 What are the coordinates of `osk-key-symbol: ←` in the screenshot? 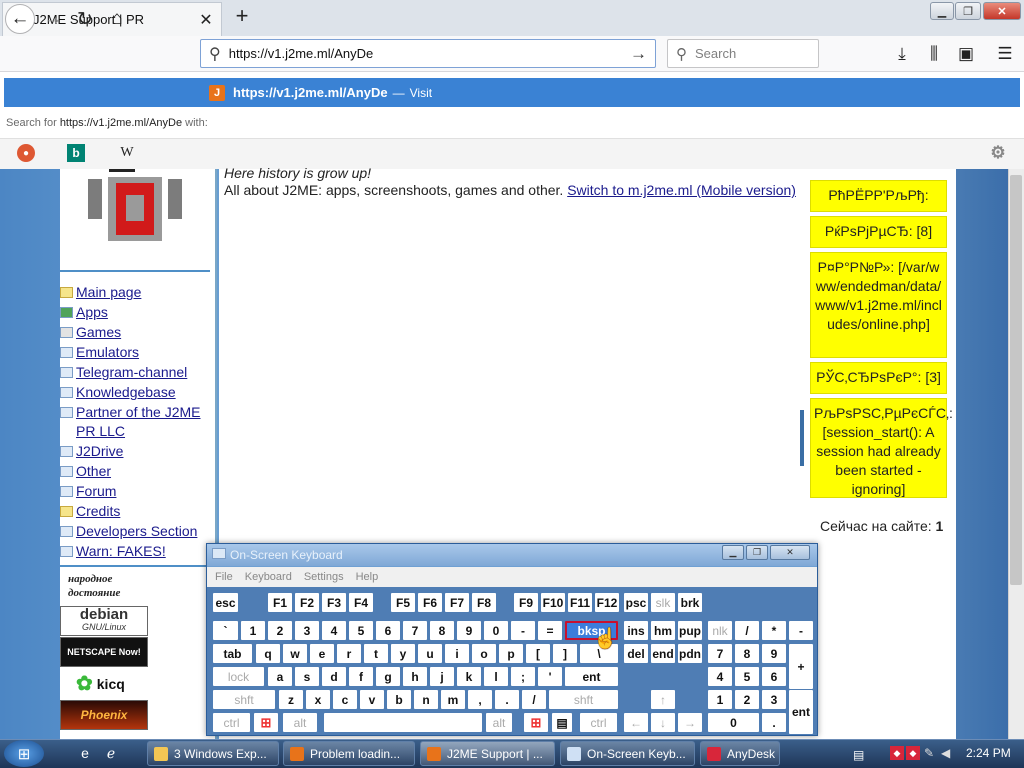 It's located at (636, 722).